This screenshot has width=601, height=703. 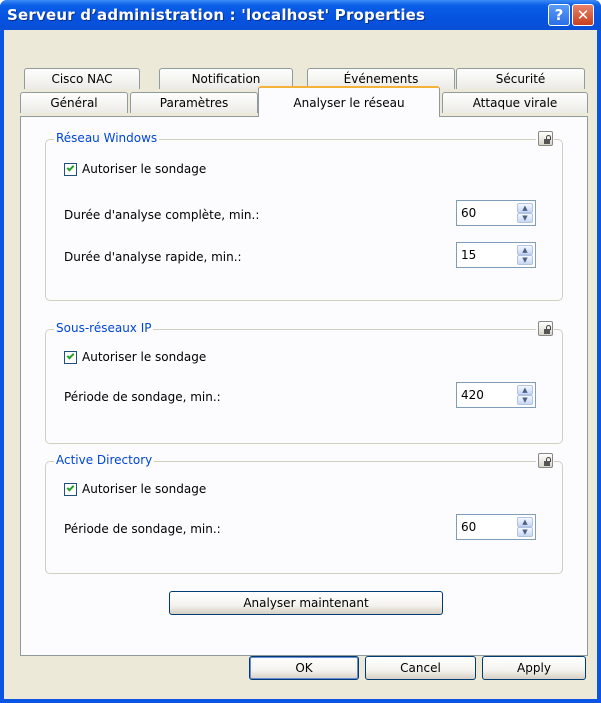 I want to click on ip-period-spinbox: 420 ▲ ▼, so click(x=496, y=395).